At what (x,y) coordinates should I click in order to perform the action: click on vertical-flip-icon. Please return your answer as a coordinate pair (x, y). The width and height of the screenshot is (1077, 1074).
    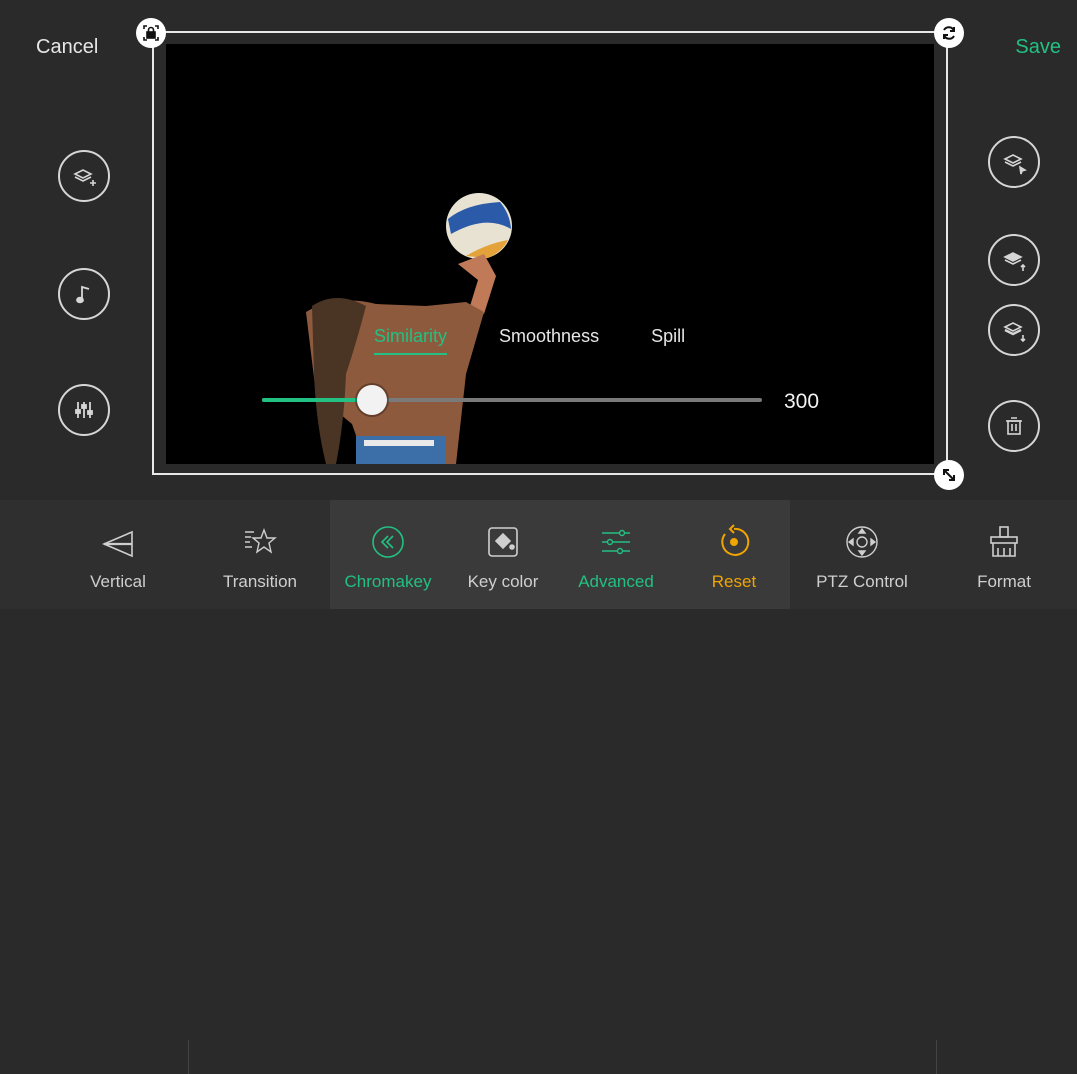
    Looking at the image, I should click on (117, 544).